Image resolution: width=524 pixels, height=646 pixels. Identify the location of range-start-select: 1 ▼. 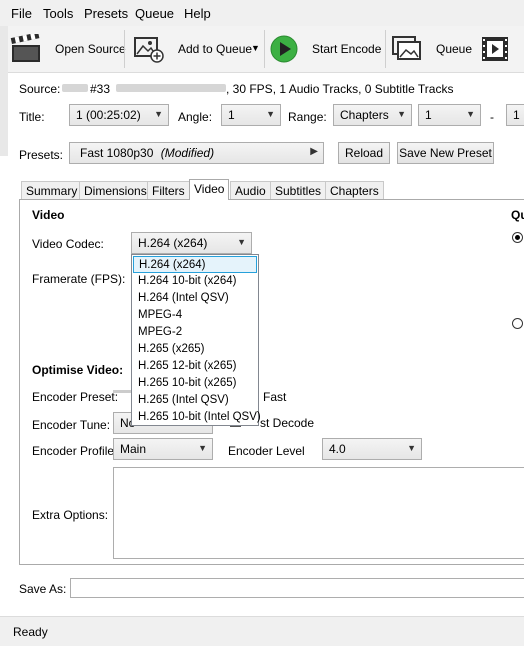
(449, 115).